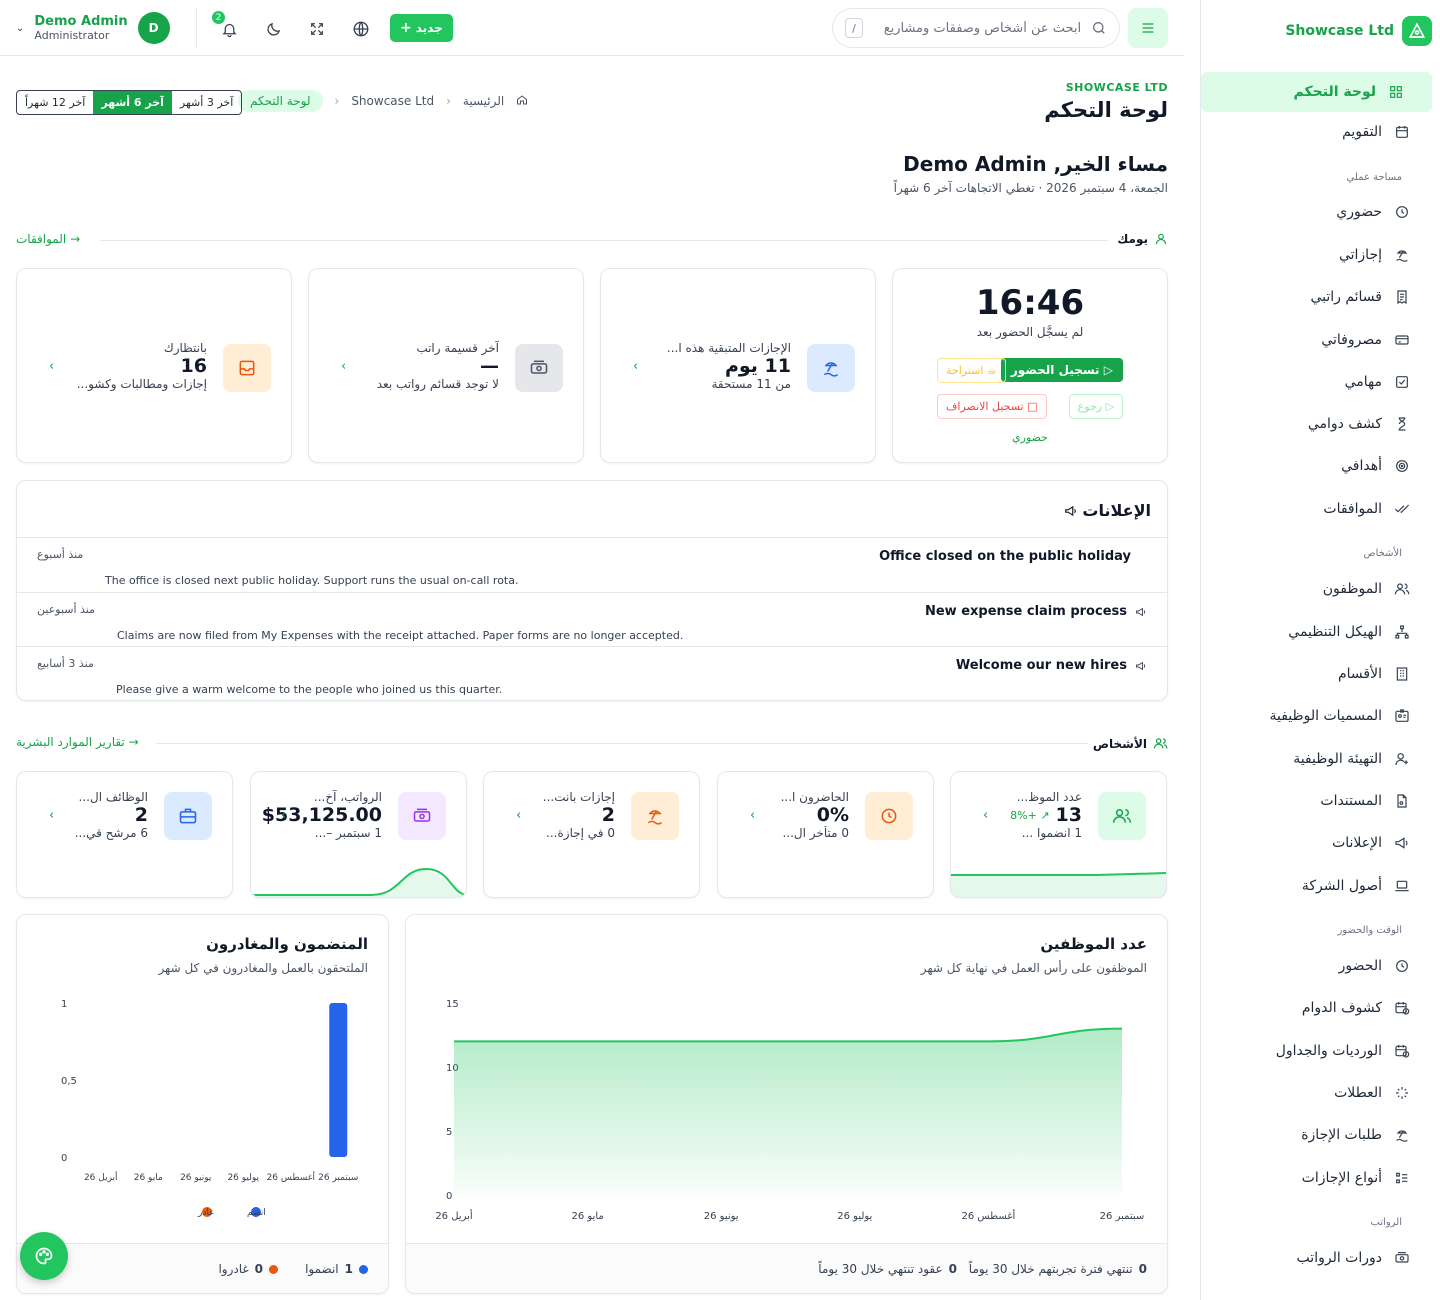 The height and width of the screenshot is (1300, 1440). I want to click on search-placeholder: ابحث عن أشخاص وصفقات ومشاريع, so click(982, 28).